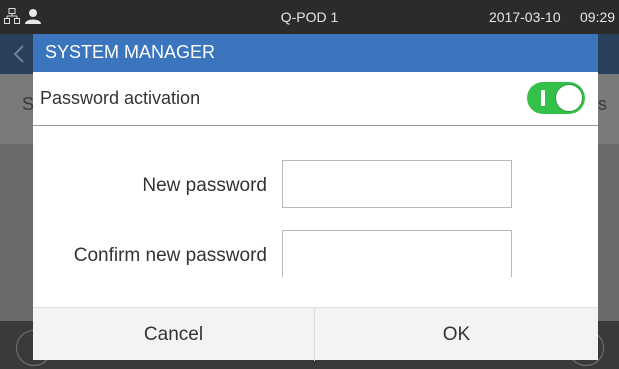 This screenshot has height=369, width=619. Describe the element at coordinates (397, 184) in the screenshot. I see `new-password-input` at that location.